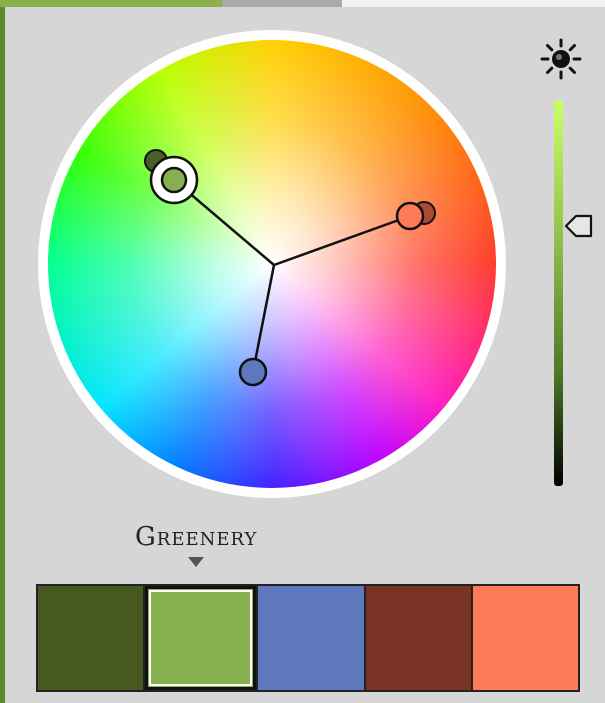 The width and height of the screenshot is (605, 703). What do you see at coordinates (342, 240) in the screenshot?
I see `harmony-line-coral` at bounding box center [342, 240].